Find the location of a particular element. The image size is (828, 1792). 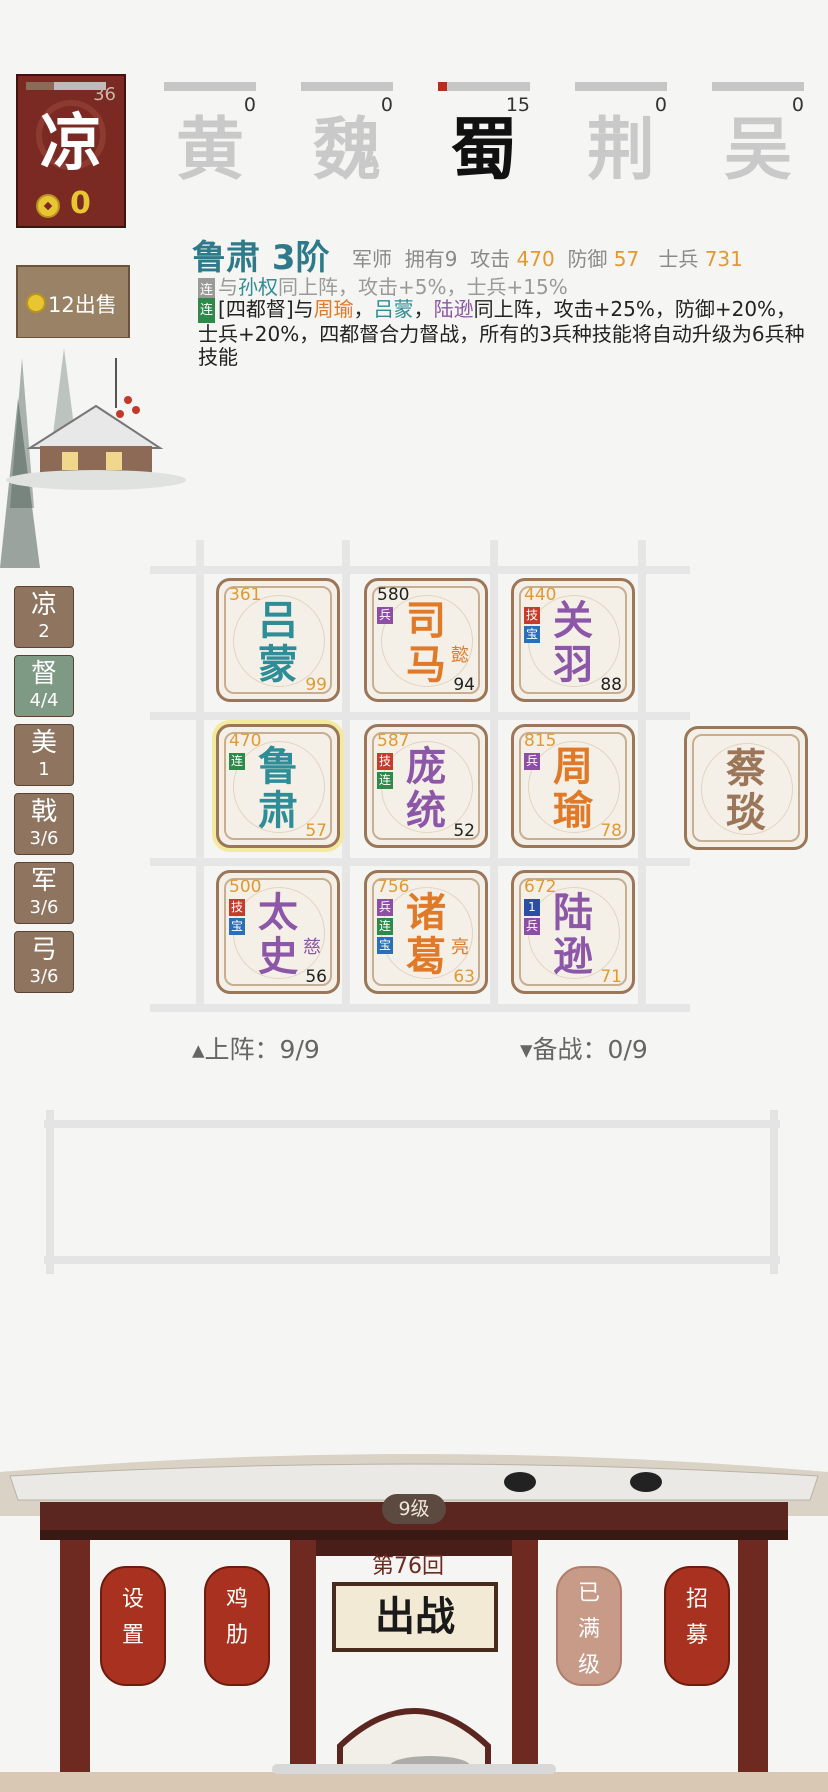

bond-badge: 连 is located at coordinates (207, 288).